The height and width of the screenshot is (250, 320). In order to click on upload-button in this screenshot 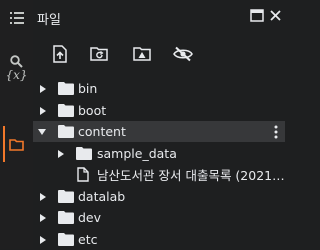, I will do `click(60, 54)`.